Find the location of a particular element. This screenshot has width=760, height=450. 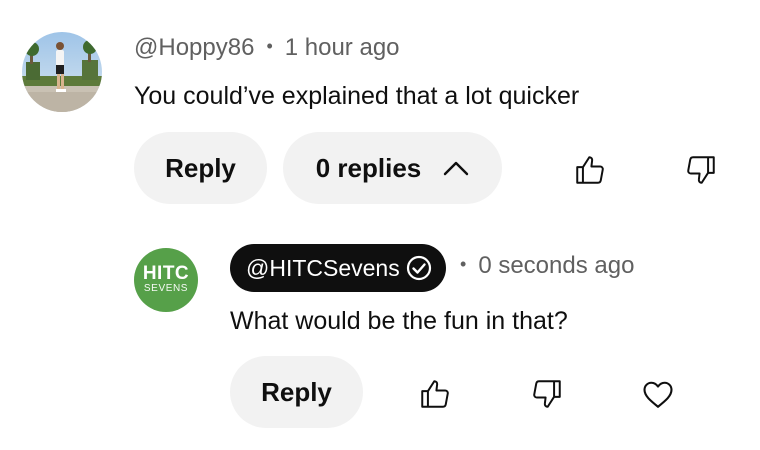

chevron-up-icon is located at coordinates (456, 168).